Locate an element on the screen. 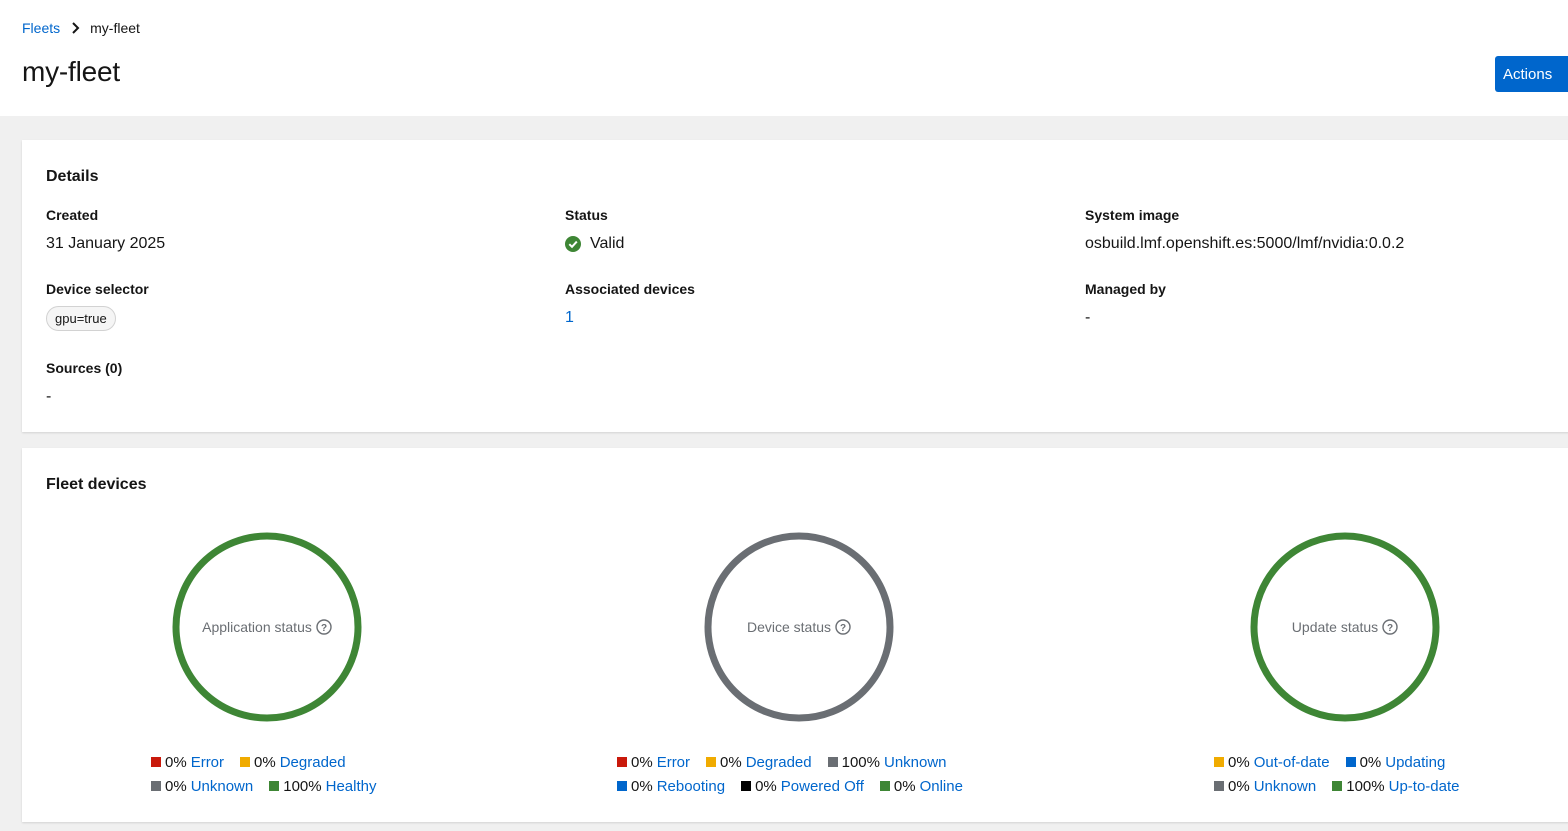 This screenshot has width=1568, height=831. breadcrumb-current: my-fleet is located at coordinates (115, 28).